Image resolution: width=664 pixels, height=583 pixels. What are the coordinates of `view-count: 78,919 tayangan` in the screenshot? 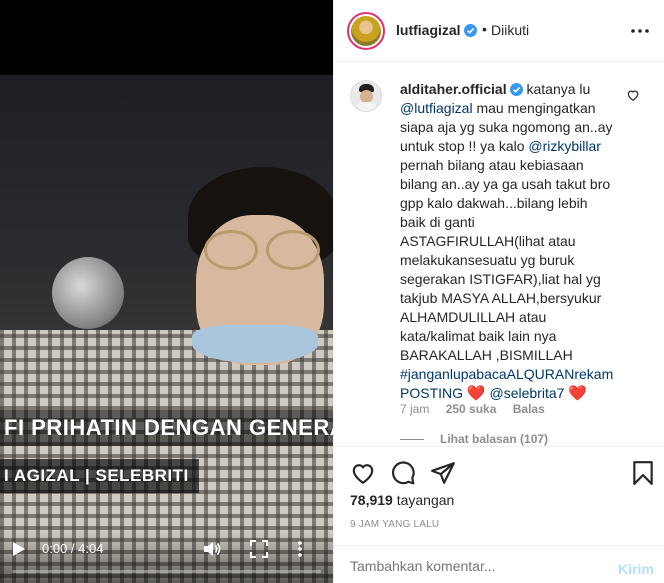 It's located at (402, 500).